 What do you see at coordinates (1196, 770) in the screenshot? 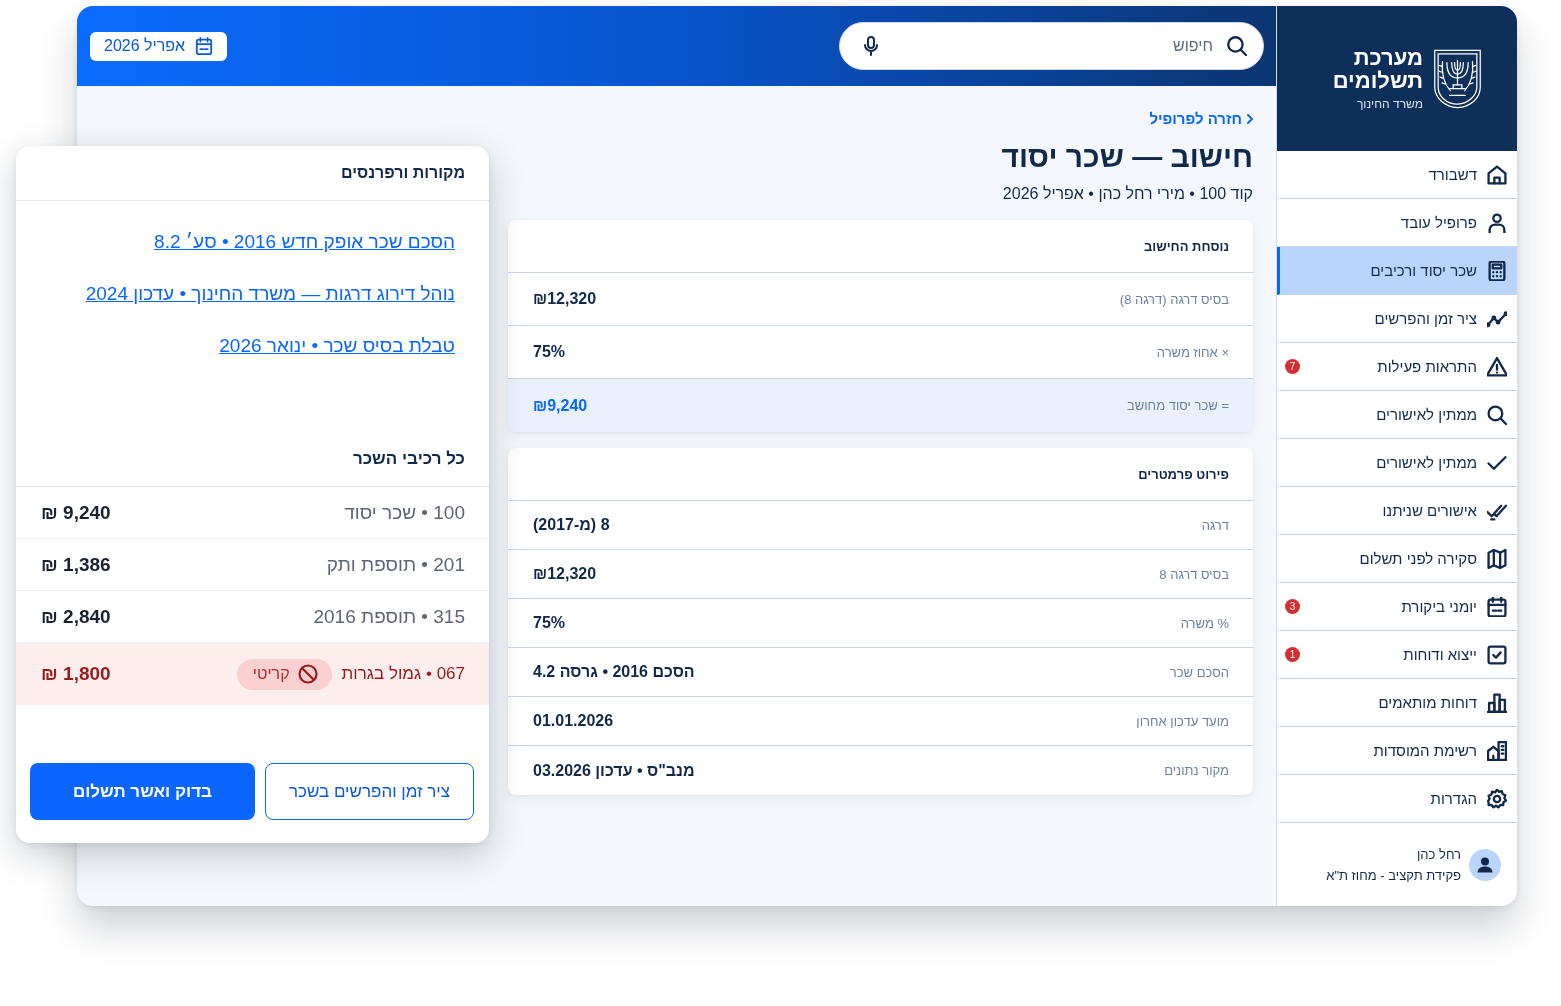
I see `row-label: מקור נתונים` at bounding box center [1196, 770].